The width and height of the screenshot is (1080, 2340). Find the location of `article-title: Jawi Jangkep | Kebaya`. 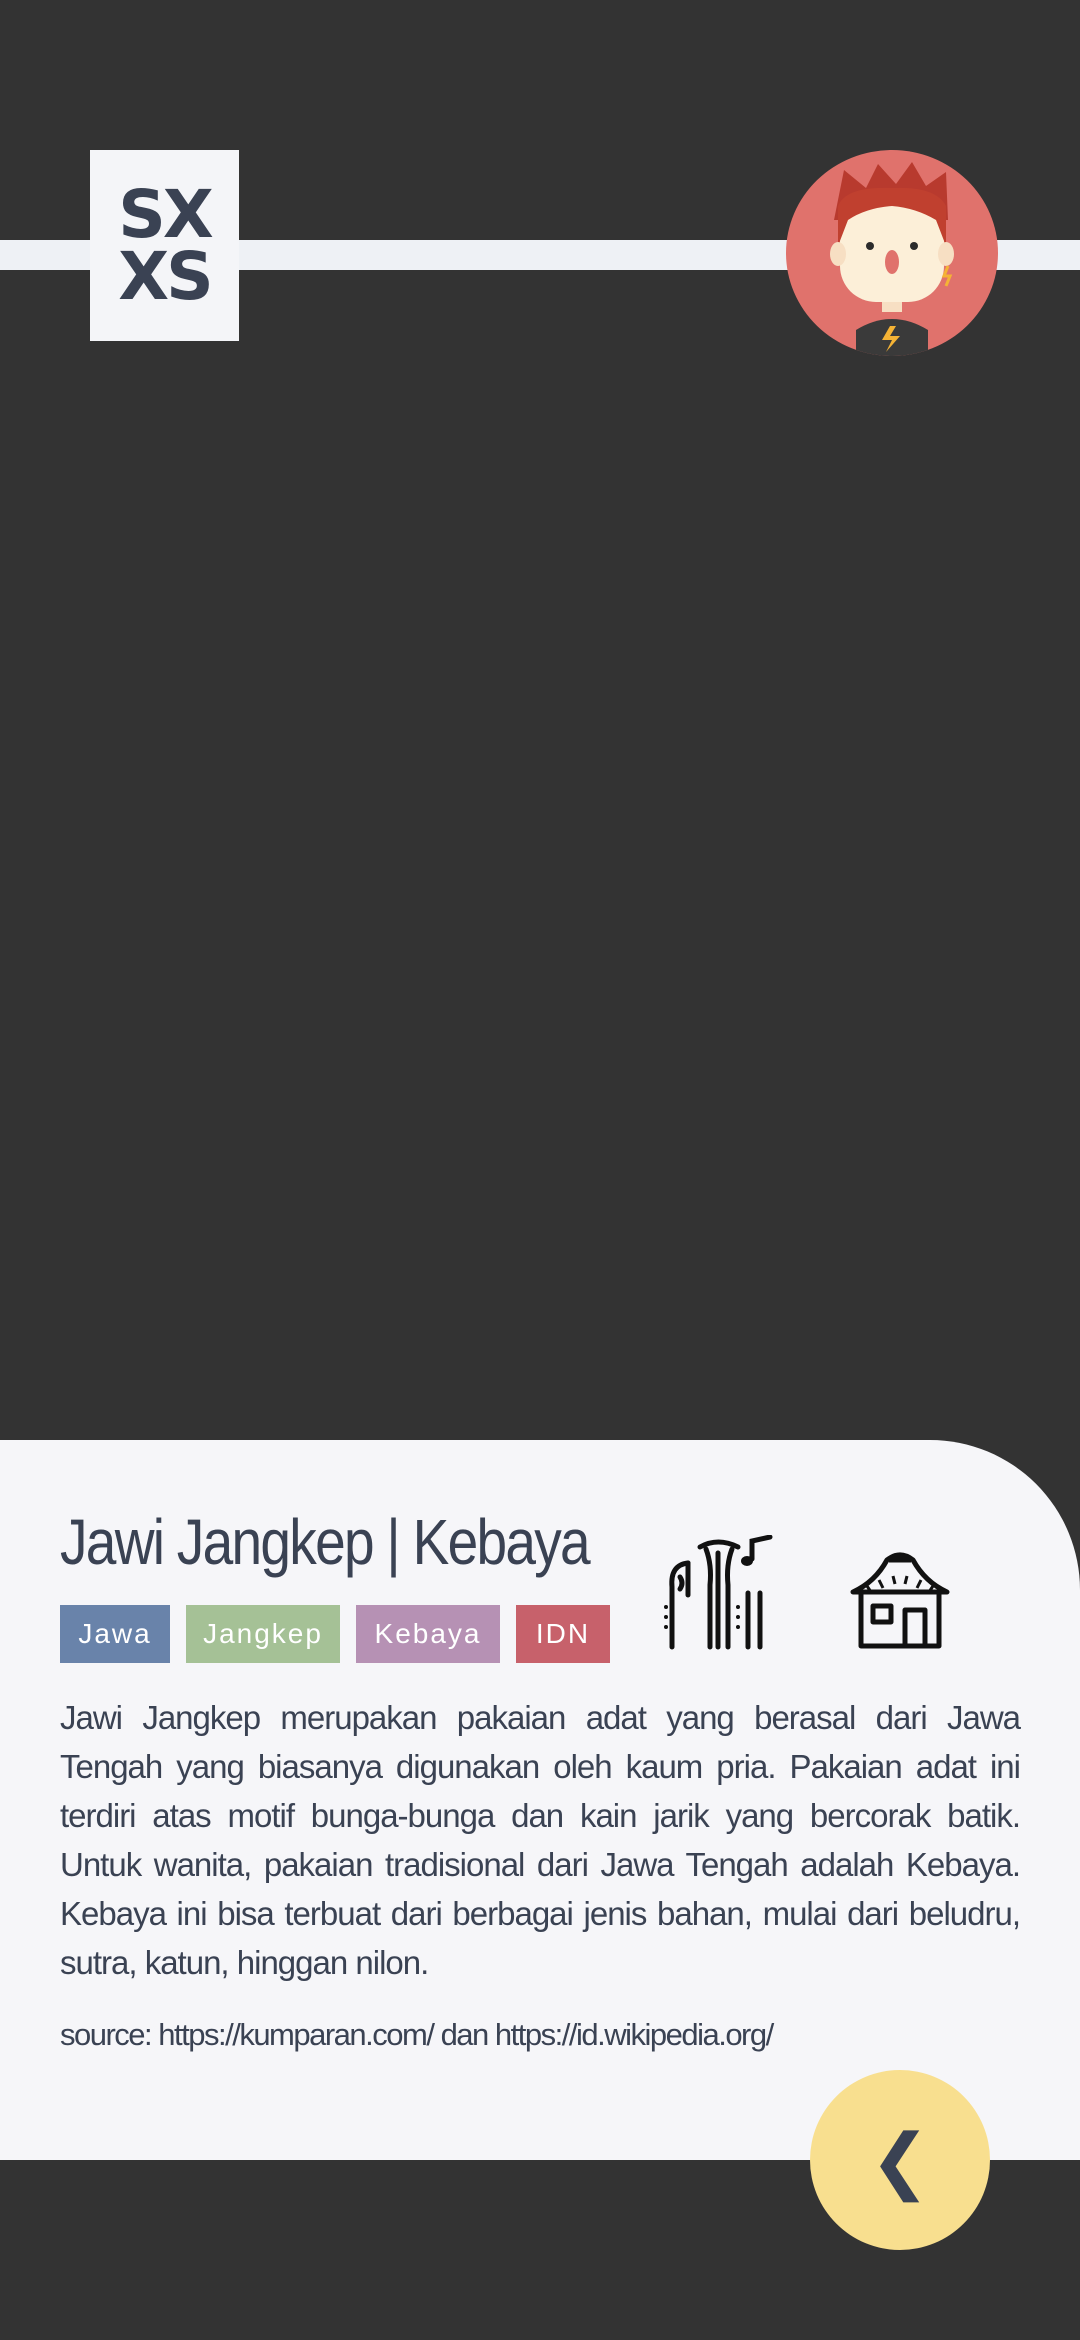

article-title: Jawi Jangkep | Kebaya is located at coordinates (325, 1542).